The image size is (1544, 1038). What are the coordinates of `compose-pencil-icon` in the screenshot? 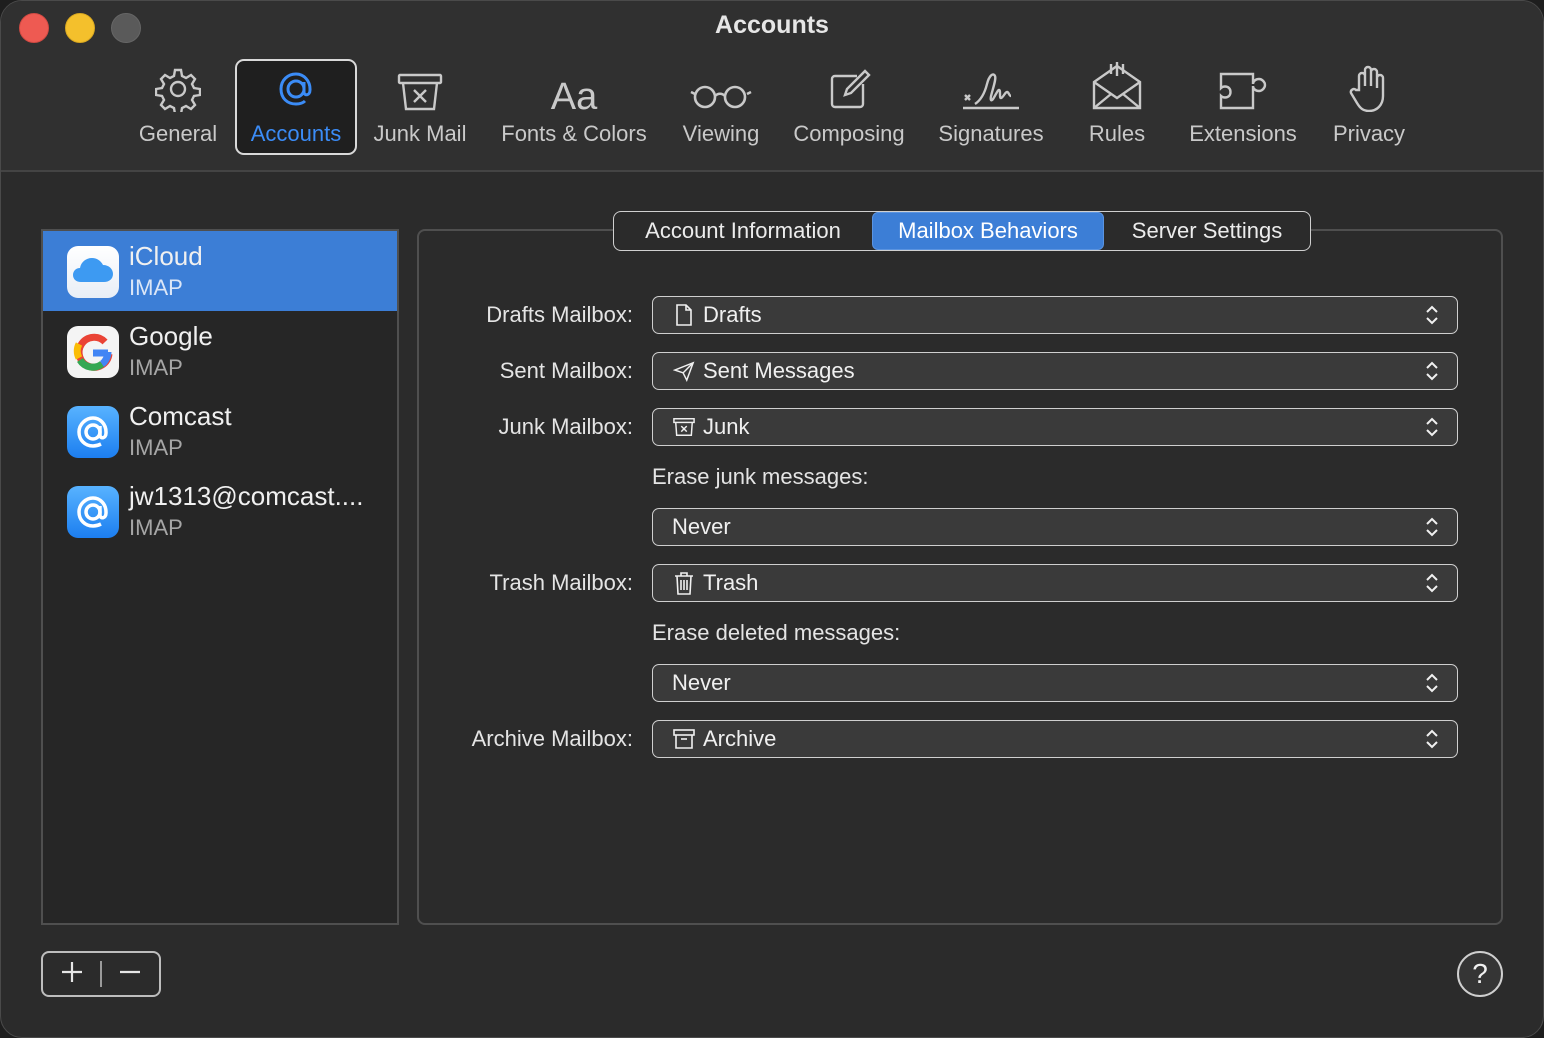 It's located at (849, 92).